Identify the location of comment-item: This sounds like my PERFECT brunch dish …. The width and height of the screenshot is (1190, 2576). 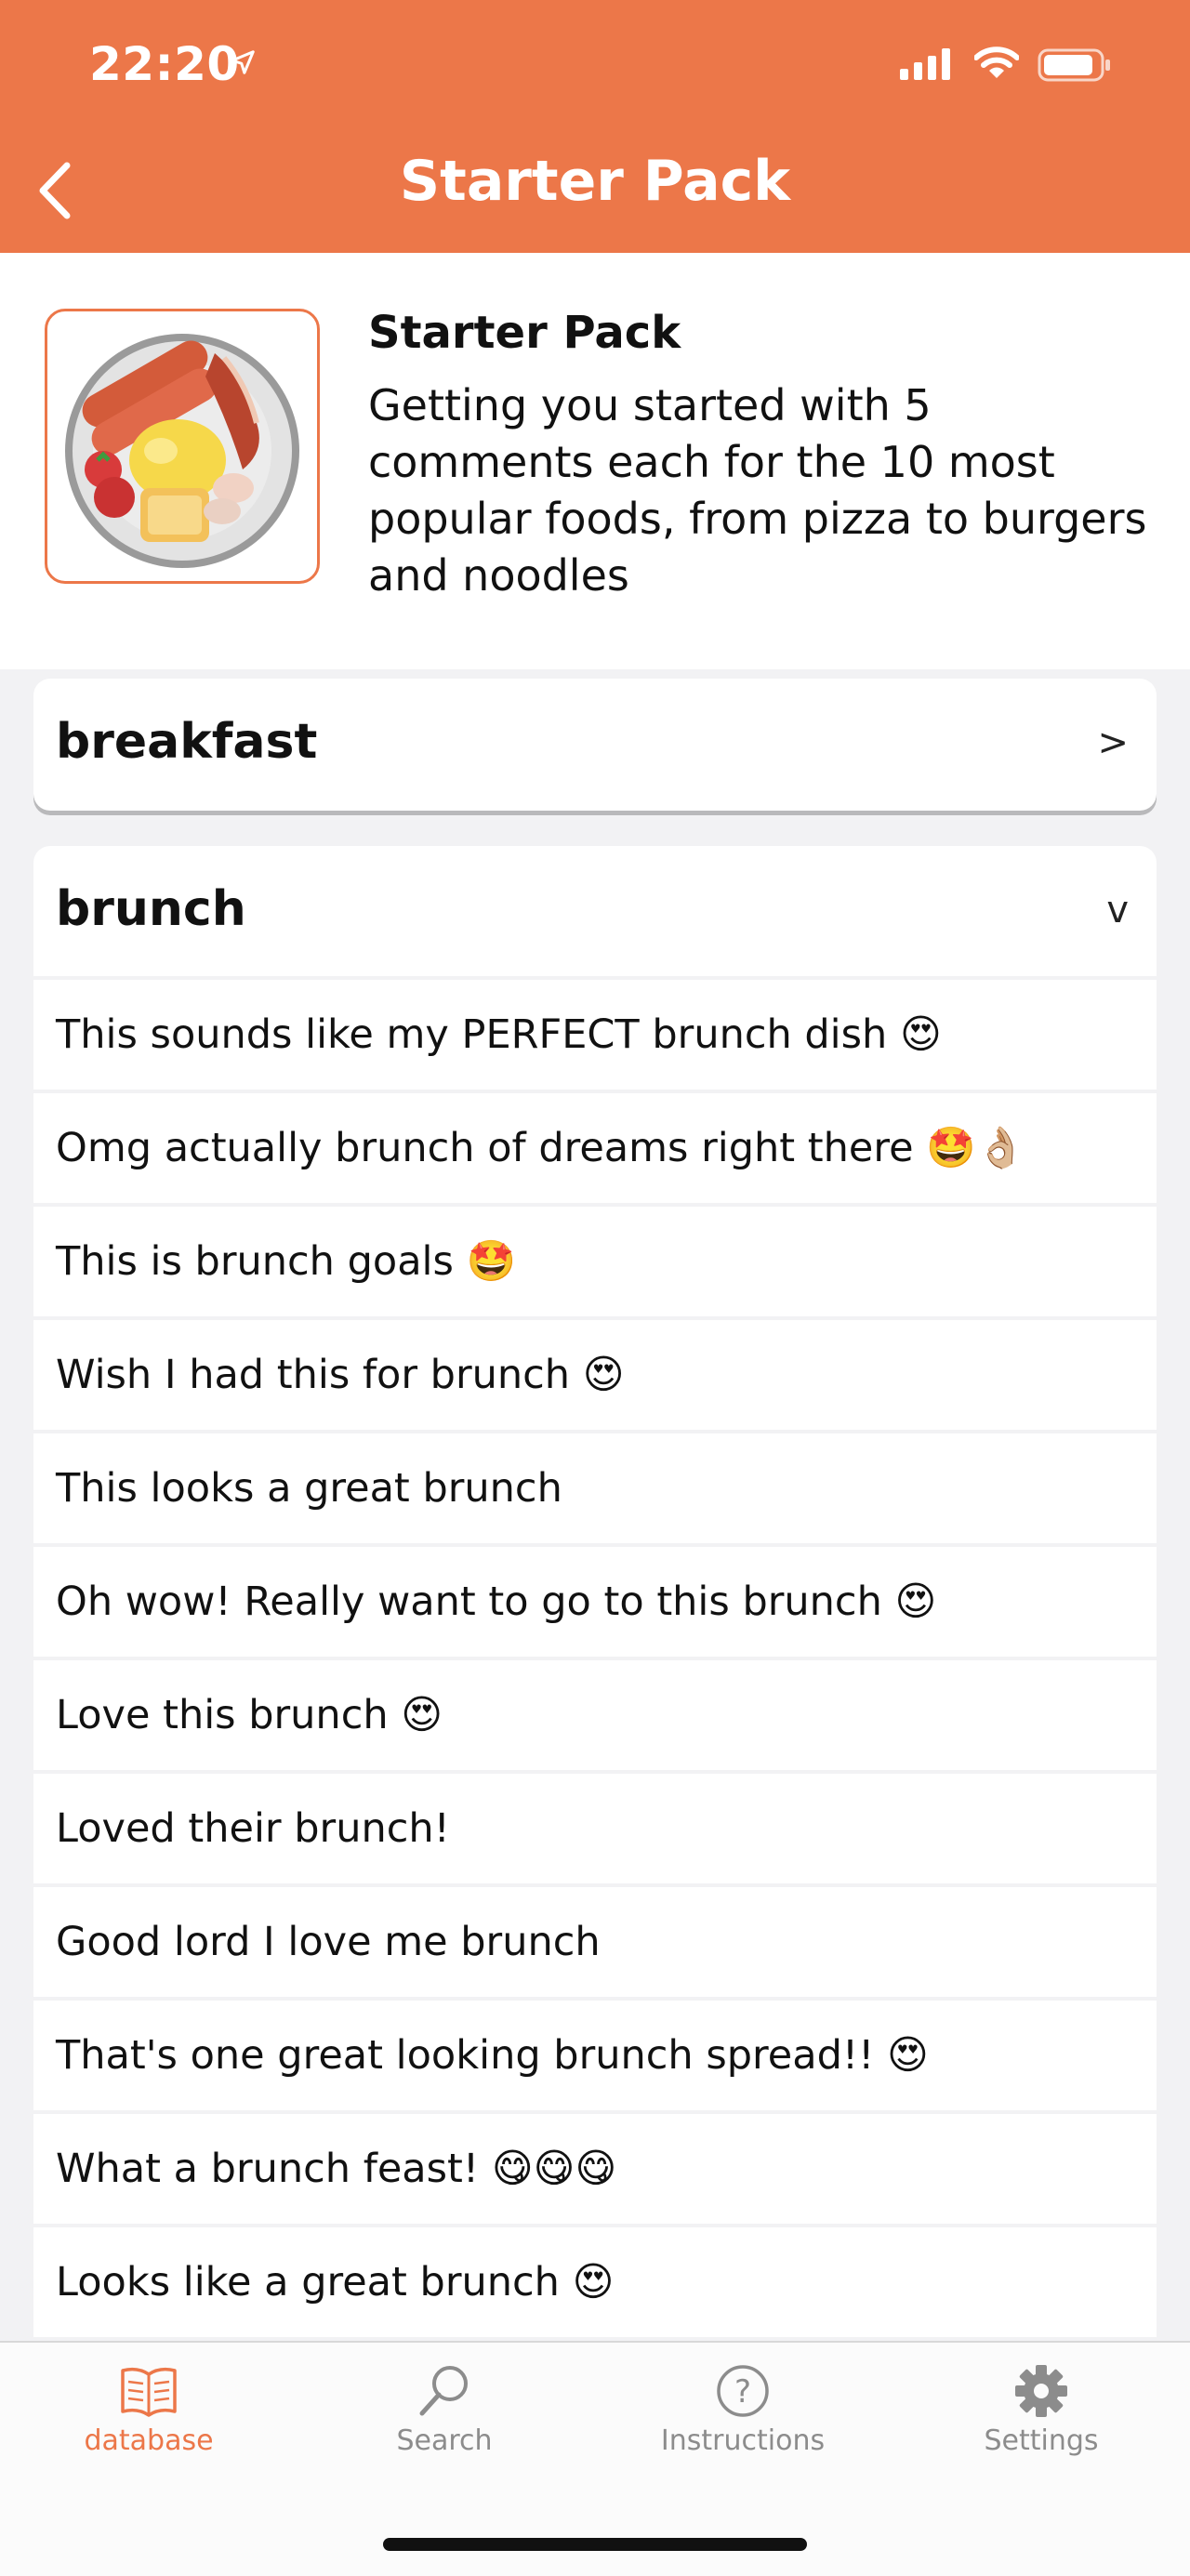
(595, 1035).